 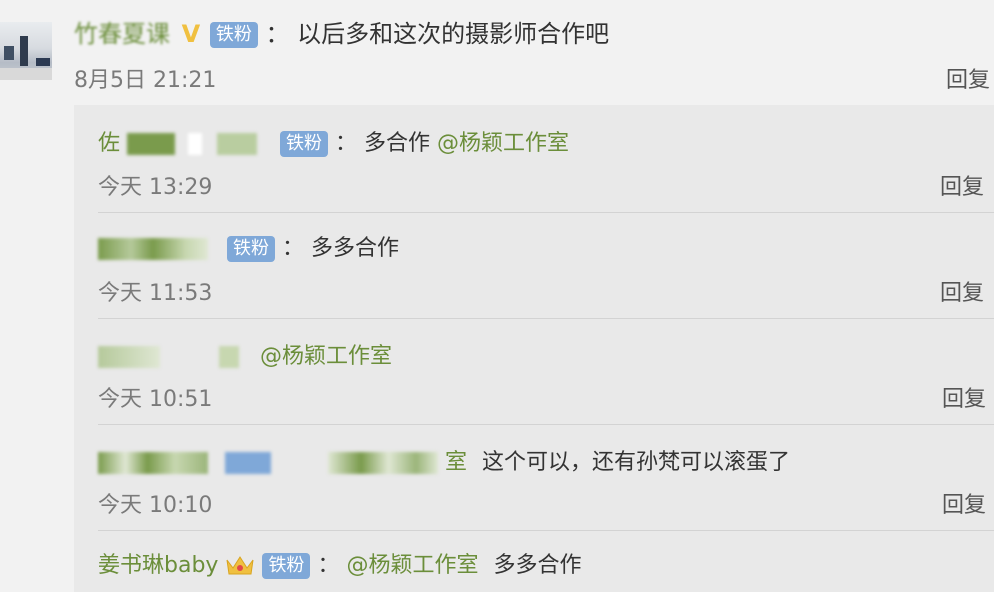 What do you see at coordinates (444, 460) in the screenshot?
I see `reply-line-4: 室 这个可以，还有孙梵可以滚蛋了` at bounding box center [444, 460].